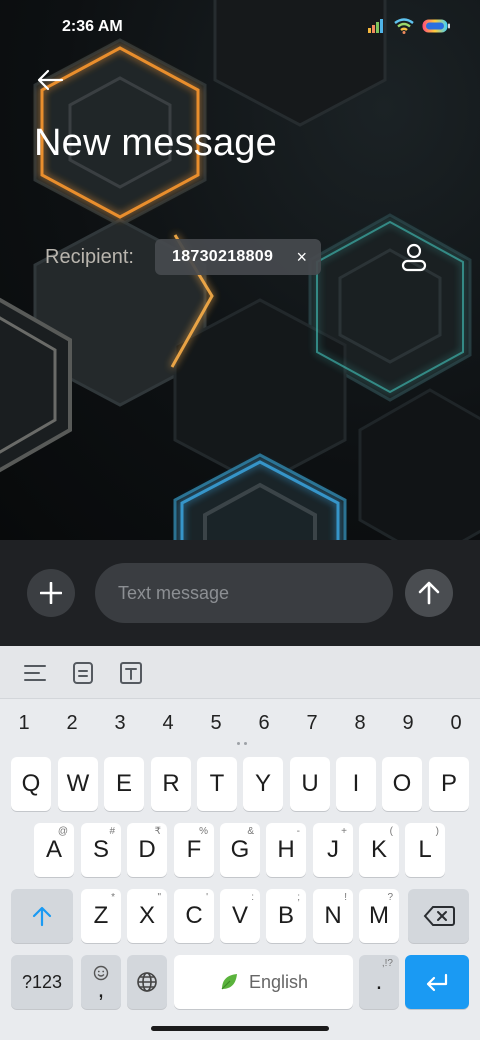 Image resolution: width=480 pixels, height=1040 pixels. What do you see at coordinates (124, 784) in the screenshot?
I see `key-e: E` at bounding box center [124, 784].